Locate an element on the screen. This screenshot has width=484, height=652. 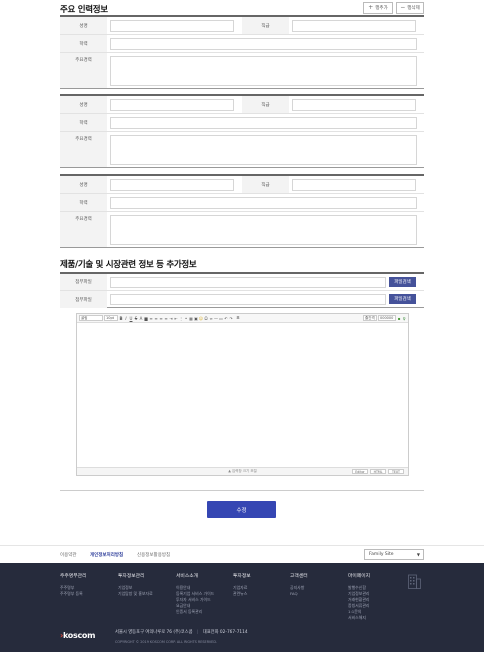
plus-icon: + is located at coordinates (371, 7).